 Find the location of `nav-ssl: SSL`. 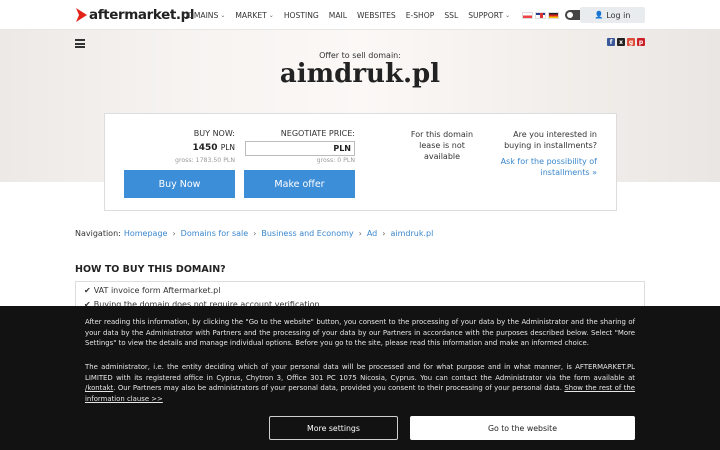

nav-ssl: SSL is located at coordinates (451, 15).